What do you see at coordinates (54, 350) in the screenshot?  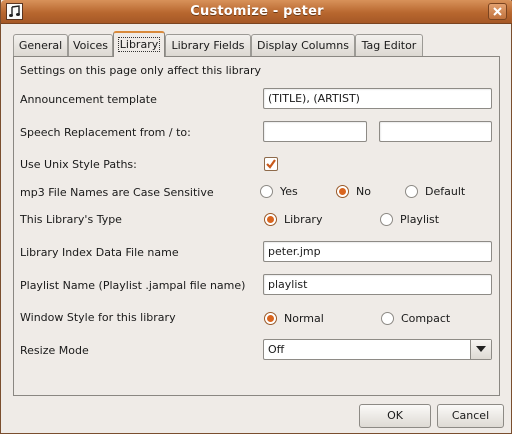 I see `resize-mode-label: Resize Mode` at bounding box center [54, 350].